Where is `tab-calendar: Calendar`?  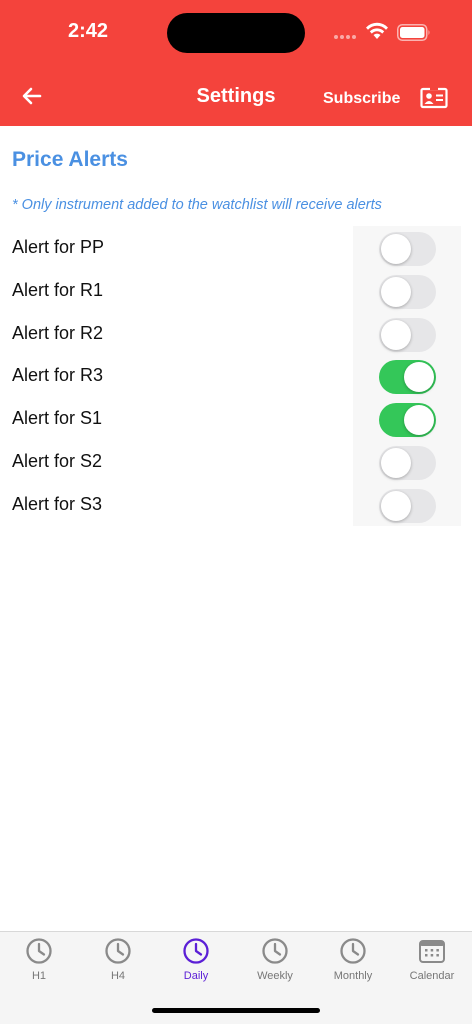
tab-calendar: Calendar is located at coordinates (432, 962).